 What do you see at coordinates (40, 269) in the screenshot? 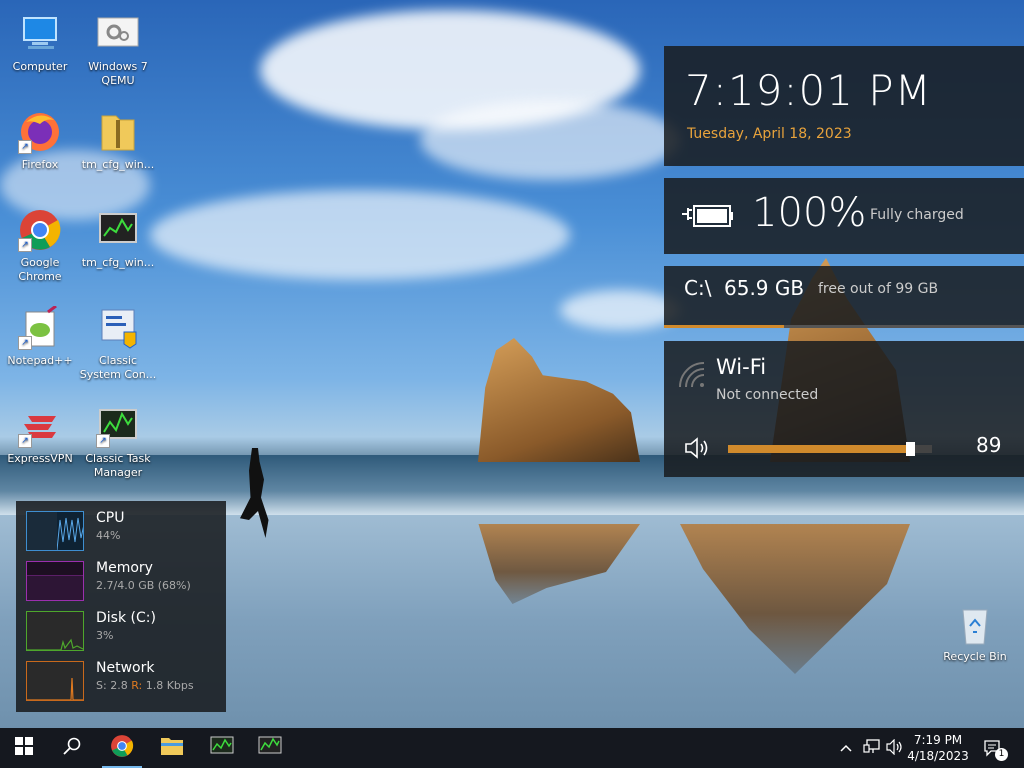
I see `desktop-icon-label: Google Chrome` at bounding box center [40, 269].